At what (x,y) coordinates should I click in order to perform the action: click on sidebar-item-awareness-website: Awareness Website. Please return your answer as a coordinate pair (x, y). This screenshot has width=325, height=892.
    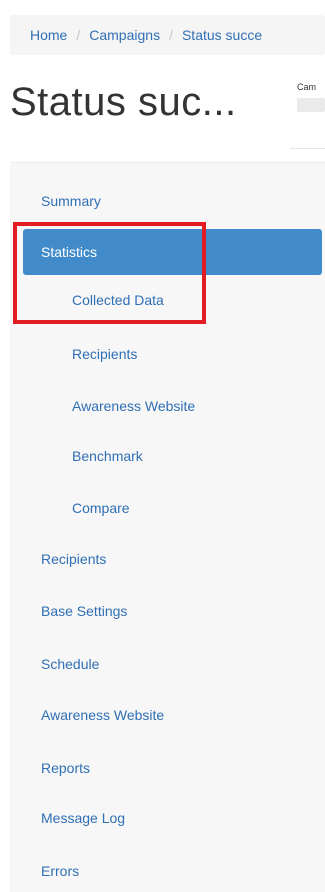
    Looking at the image, I should click on (167, 715).